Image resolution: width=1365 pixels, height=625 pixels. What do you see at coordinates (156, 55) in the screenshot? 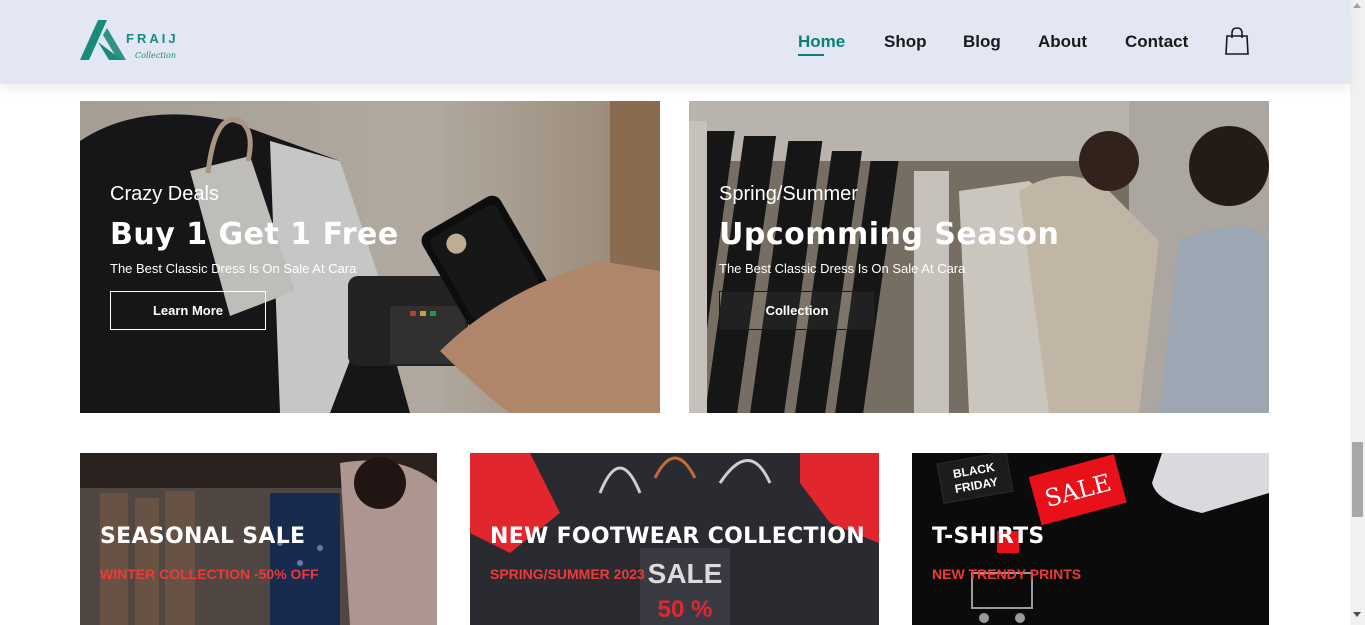
I see `brand-tagline: Collection` at bounding box center [156, 55].